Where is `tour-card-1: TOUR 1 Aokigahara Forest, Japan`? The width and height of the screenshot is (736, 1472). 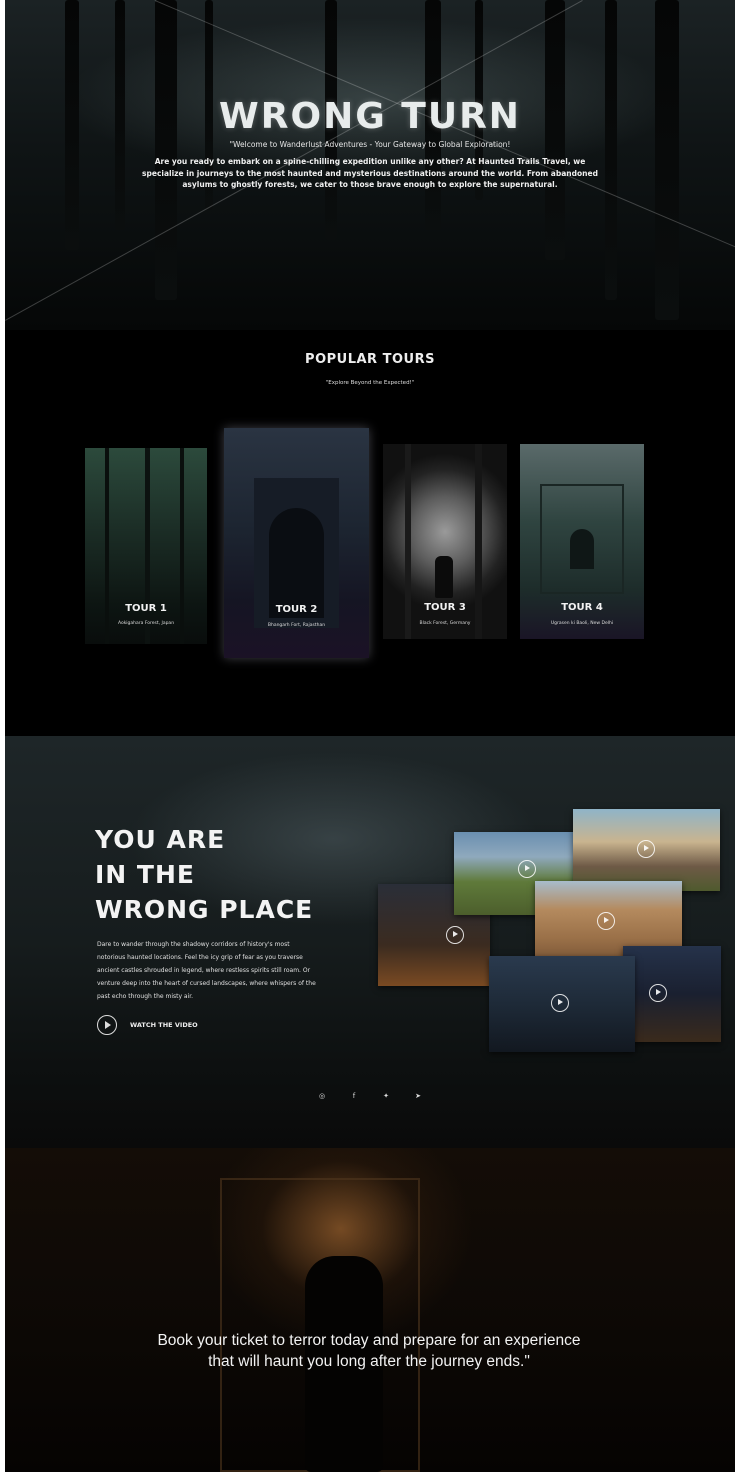 tour-card-1: TOUR 1 Aokigahara Forest, Japan is located at coordinates (146, 546).